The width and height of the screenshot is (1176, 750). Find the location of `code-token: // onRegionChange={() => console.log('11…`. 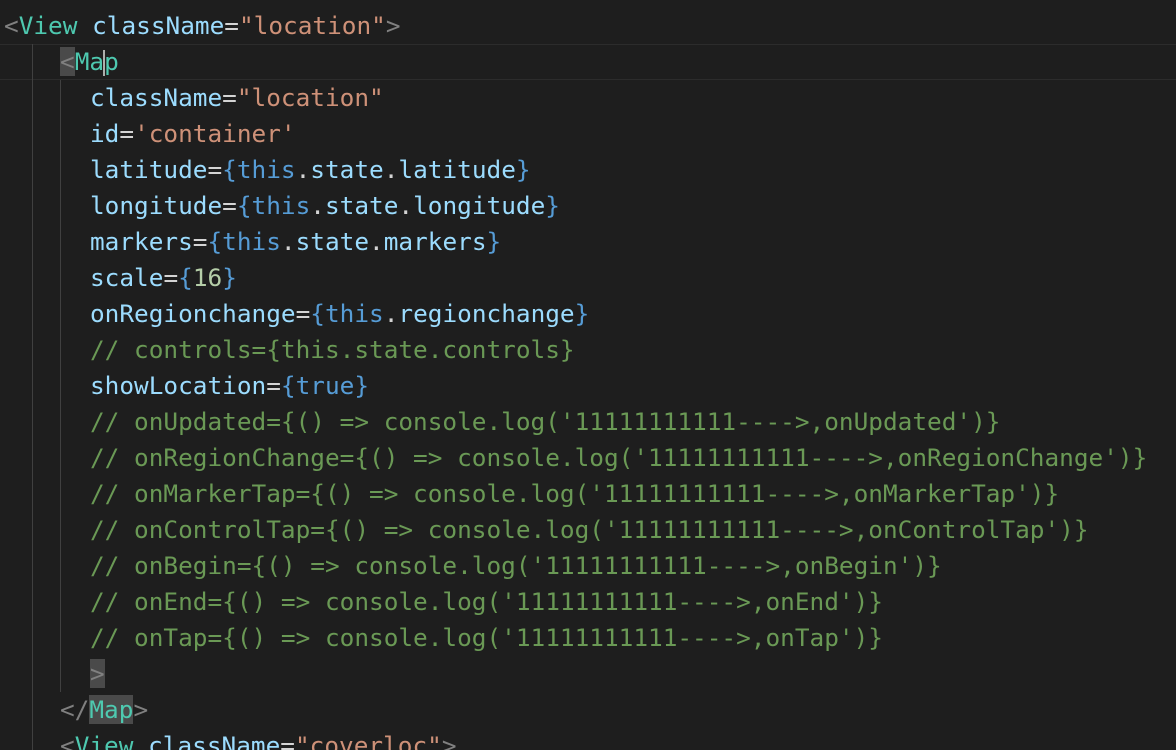

code-token: // onRegionChange={() => console.log('11… is located at coordinates (619, 457).